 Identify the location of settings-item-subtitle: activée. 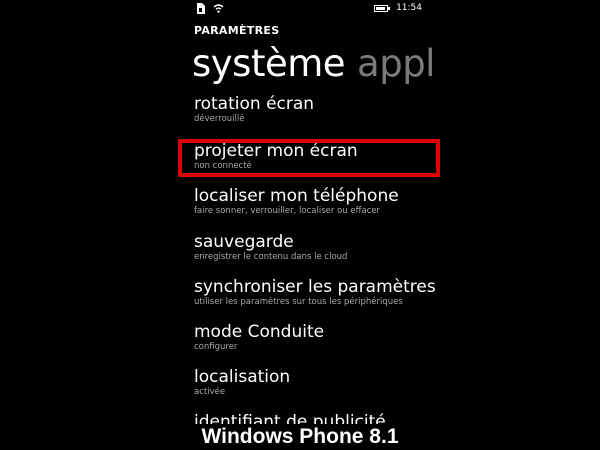
(210, 392).